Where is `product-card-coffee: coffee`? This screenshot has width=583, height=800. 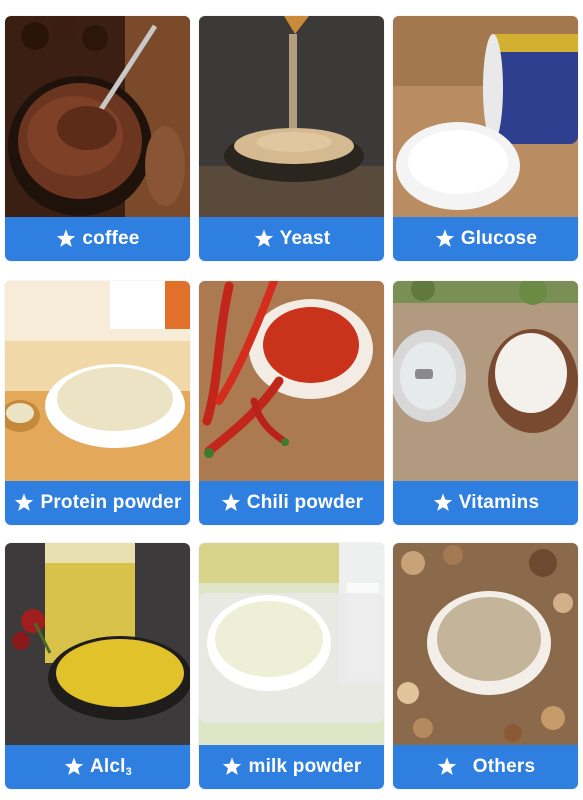
product-card-coffee: coffee is located at coordinates (97, 138).